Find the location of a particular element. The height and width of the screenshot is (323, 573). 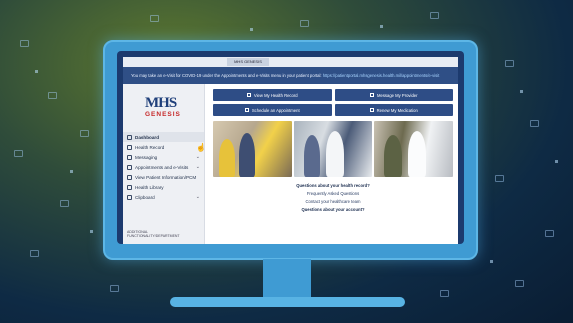

faq-link: Frequently Asked Questions is located at coordinates (333, 194).